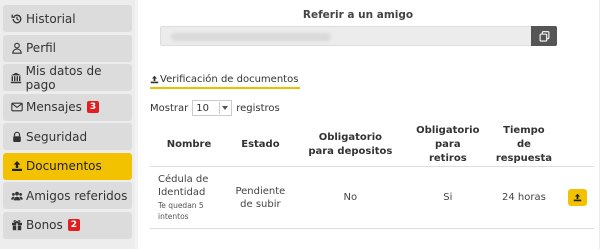 The height and width of the screenshot is (249, 600). What do you see at coordinates (224, 108) in the screenshot?
I see `chevron-down-icon` at bounding box center [224, 108].